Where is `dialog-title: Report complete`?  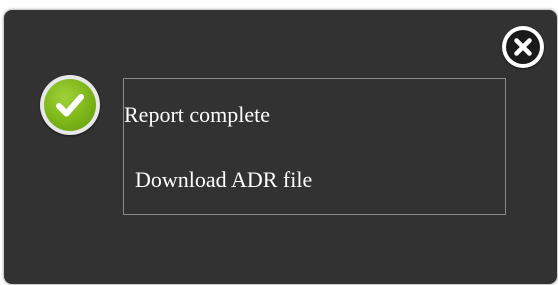
dialog-title: Report complete is located at coordinates (197, 114).